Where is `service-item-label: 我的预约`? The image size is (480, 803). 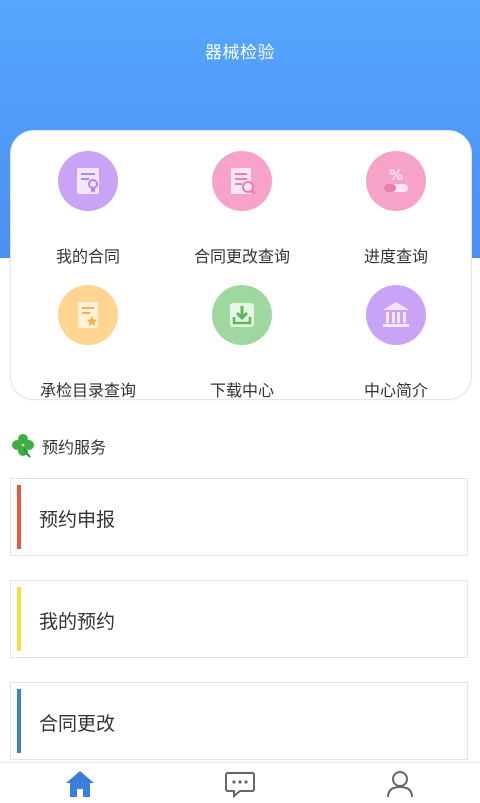 service-item-label: 我的预约 is located at coordinates (77, 622).